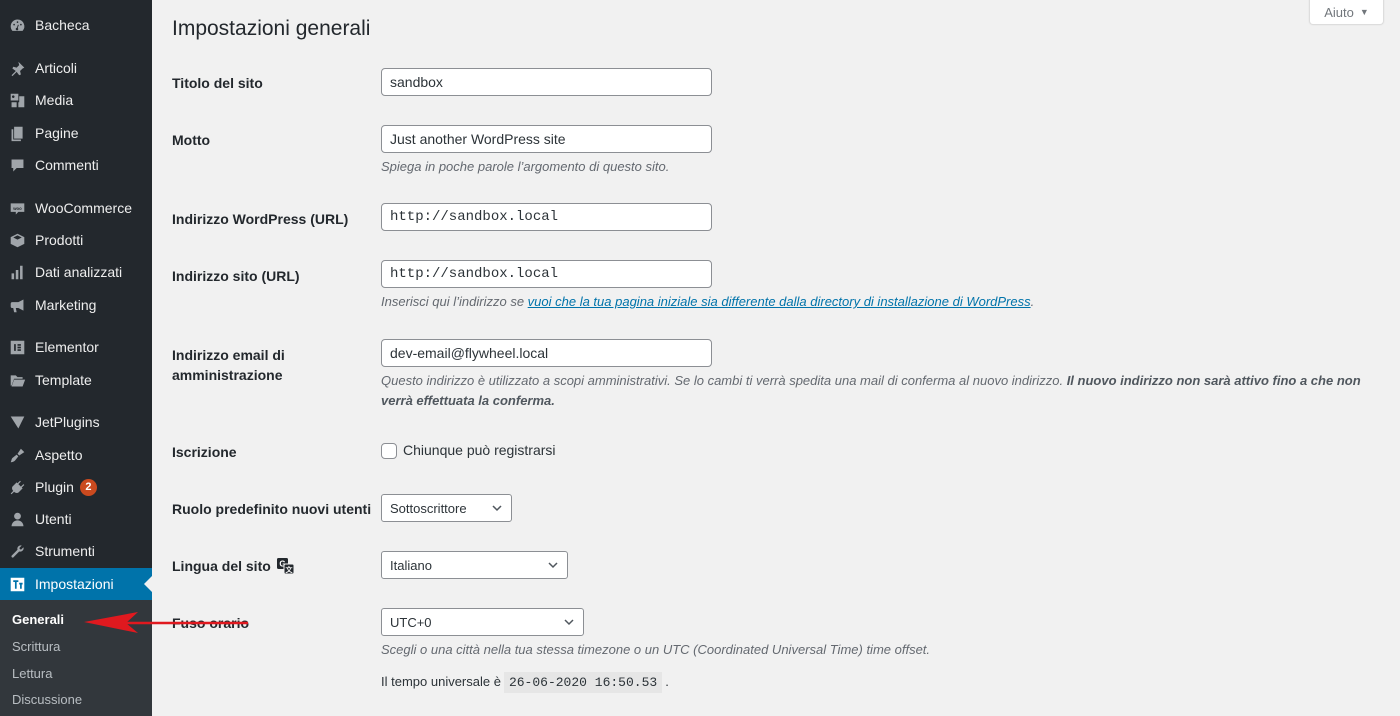  What do you see at coordinates (17, 380) in the screenshot?
I see `folder-icon` at bounding box center [17, 380].